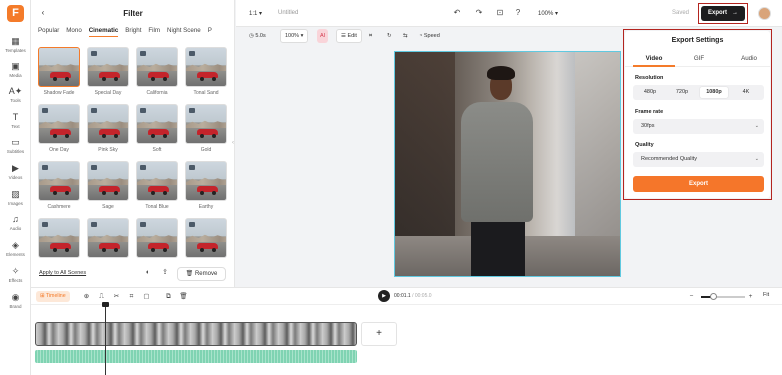 The width and height of the screenshot is (782, 375). I want to click on filter-item: Earthy, so click(206, 185).